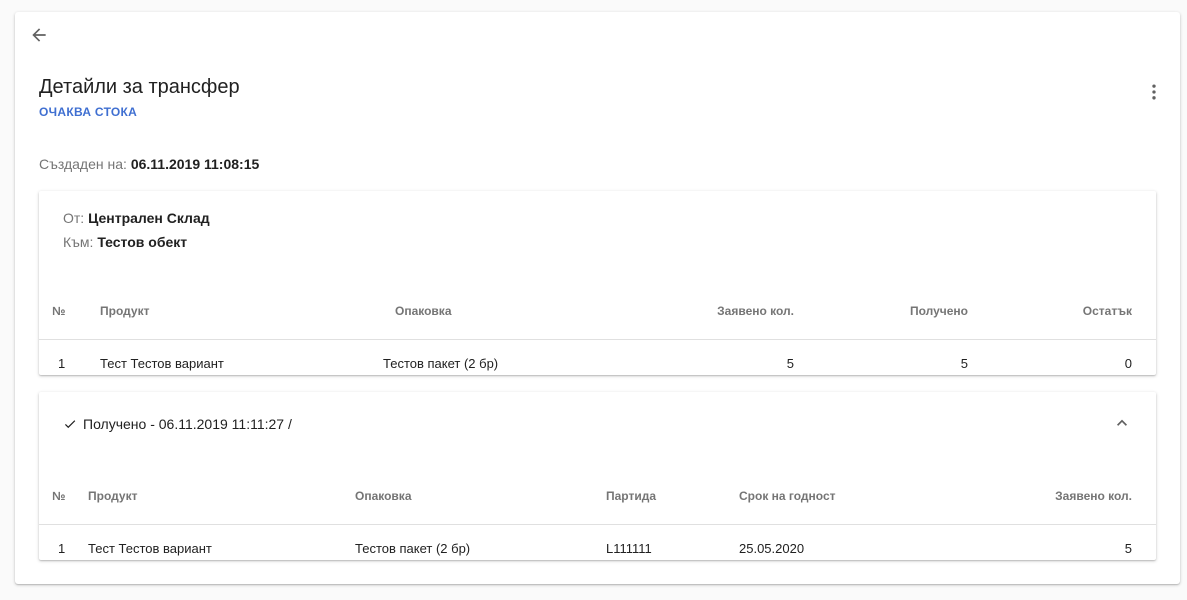  What do you see at coordinates (142, 242) in the screenshot?
I see `to-value: Тестов обект` at bounding box center [142, 242].